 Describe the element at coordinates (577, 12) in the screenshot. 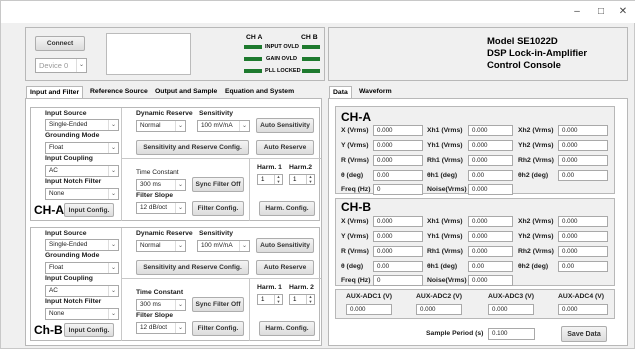

I see `minimize-button: –` at that location.